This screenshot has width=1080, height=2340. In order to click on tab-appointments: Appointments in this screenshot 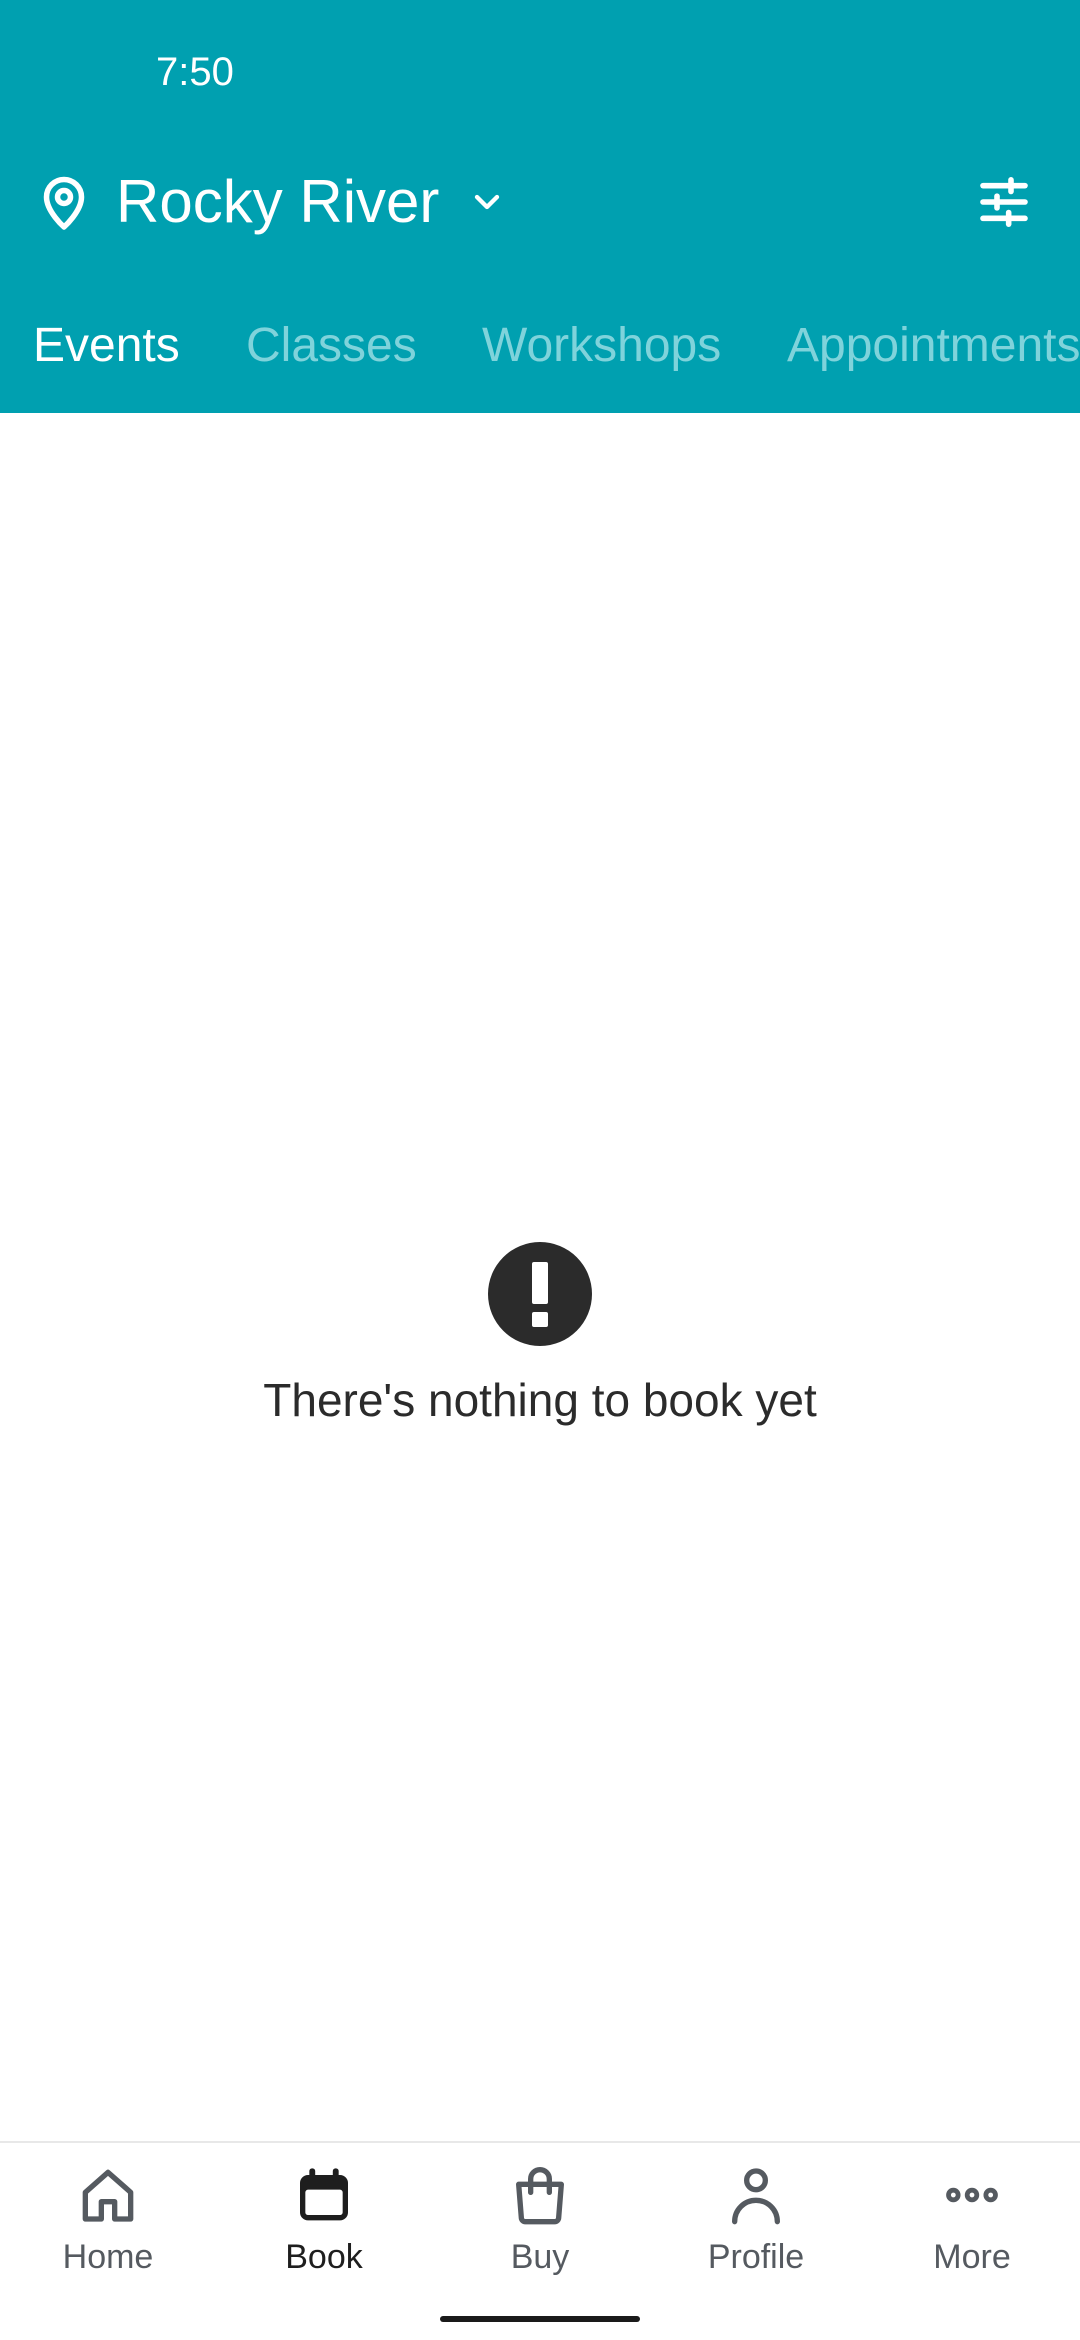, I will do `click(933, 346)`.